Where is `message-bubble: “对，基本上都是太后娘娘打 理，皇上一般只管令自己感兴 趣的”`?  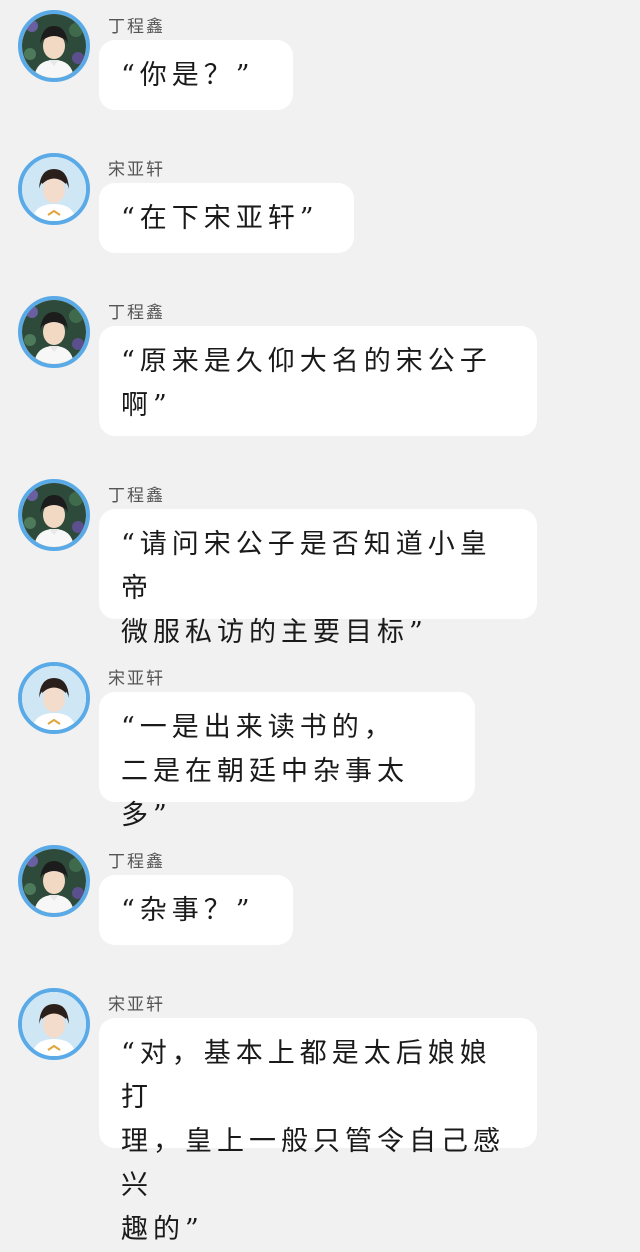
message-bubble: “对，基本上都是太后娘娘打 理，皇上一般只管令自己感兴 趣的” is located at coordinates (318, 1131).